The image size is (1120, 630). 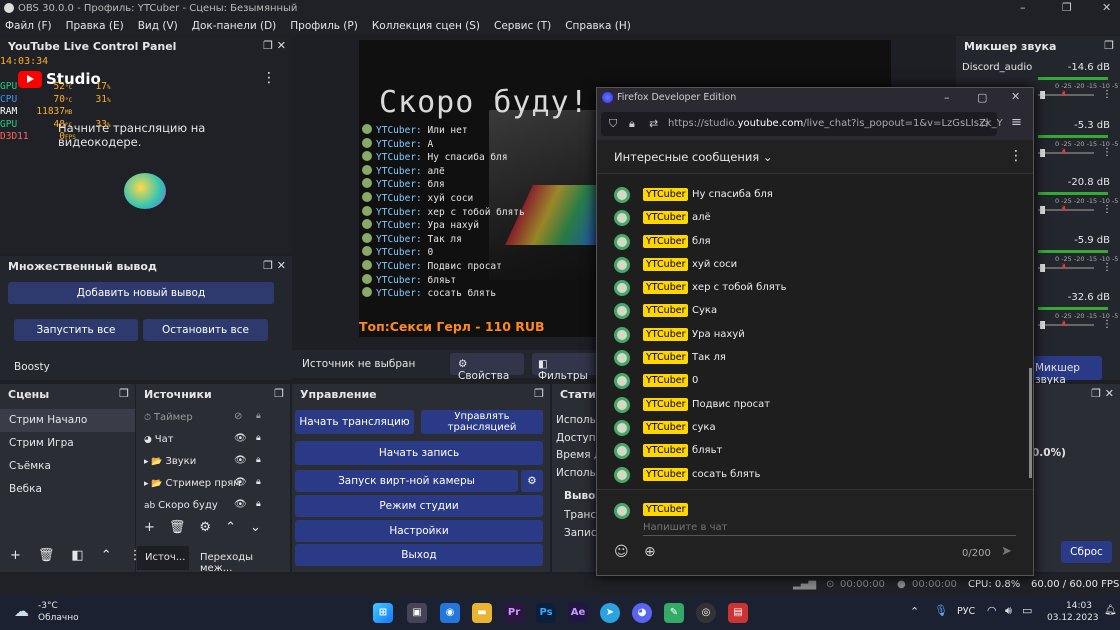 I want to click on eye-icon: ⊘, so click(x=238, y=416).